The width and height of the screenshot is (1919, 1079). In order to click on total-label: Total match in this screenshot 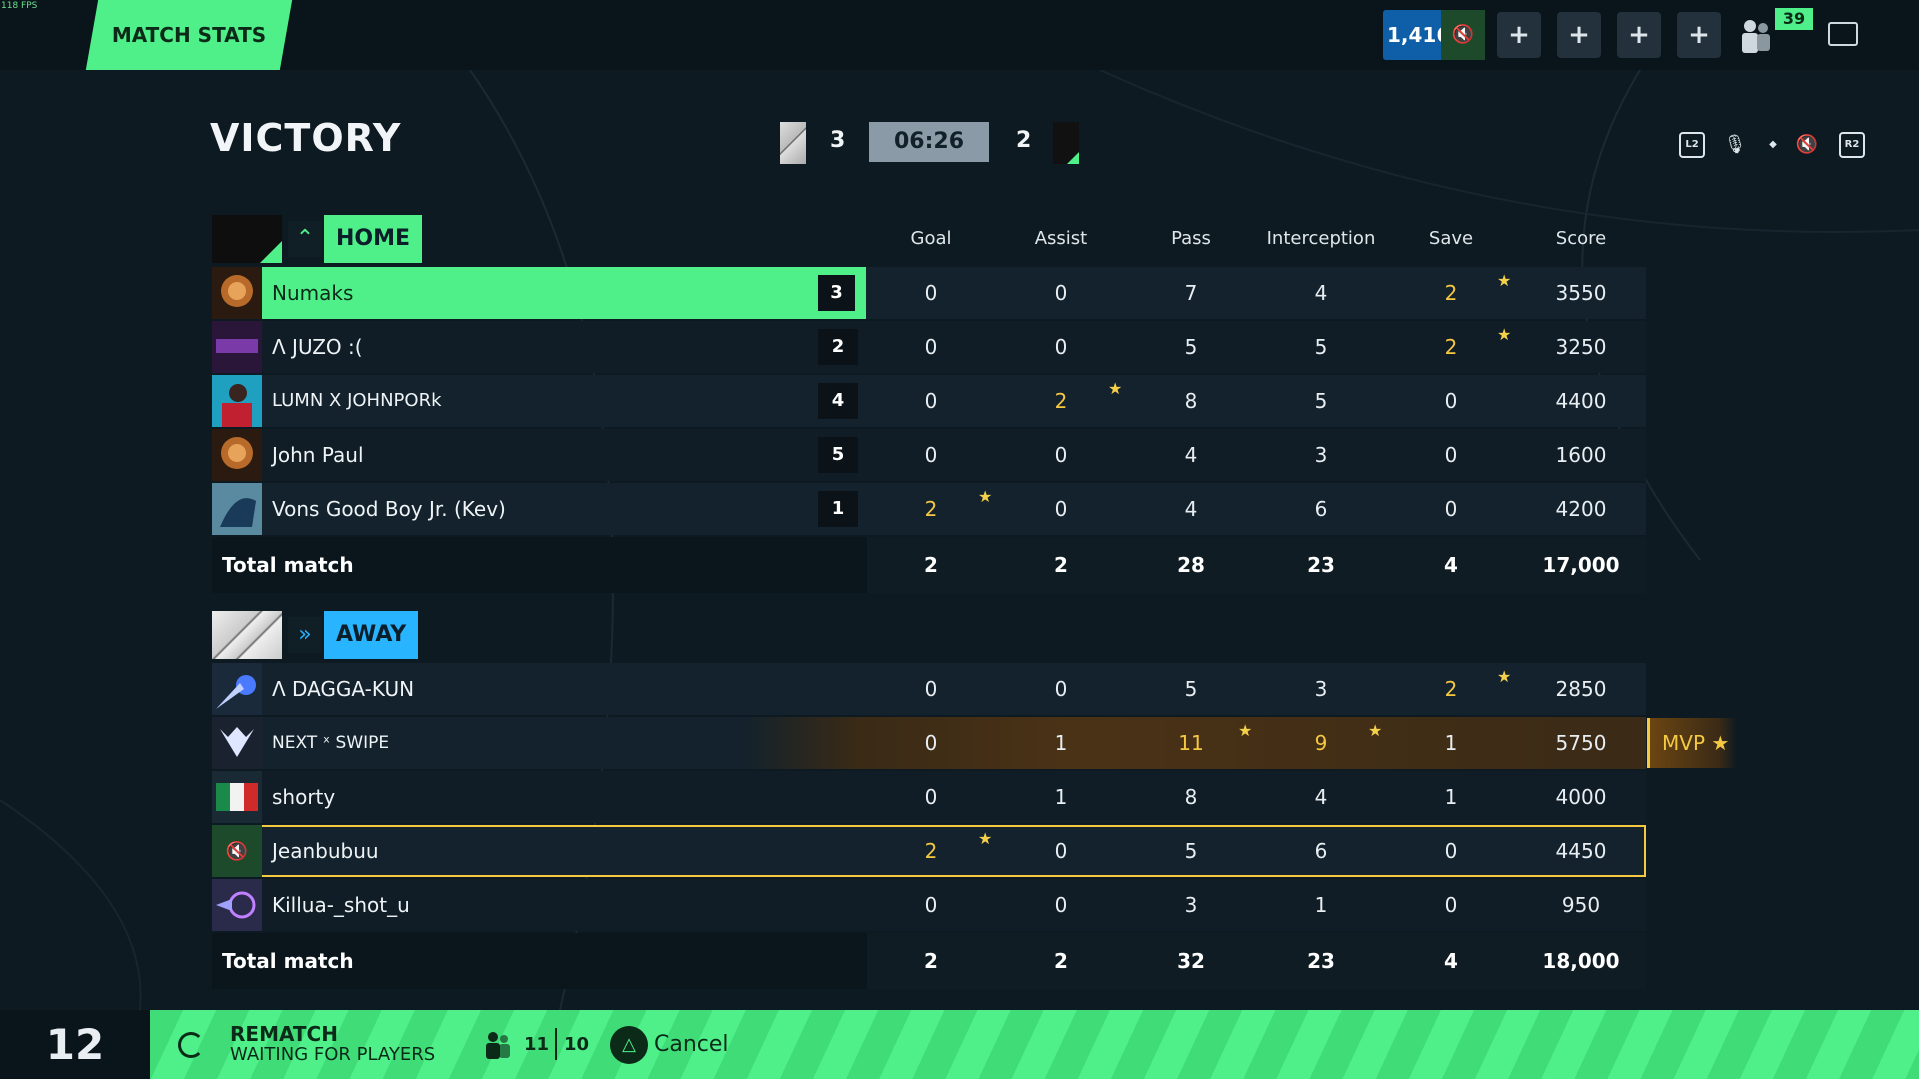, I will do `click(288, 961)`.